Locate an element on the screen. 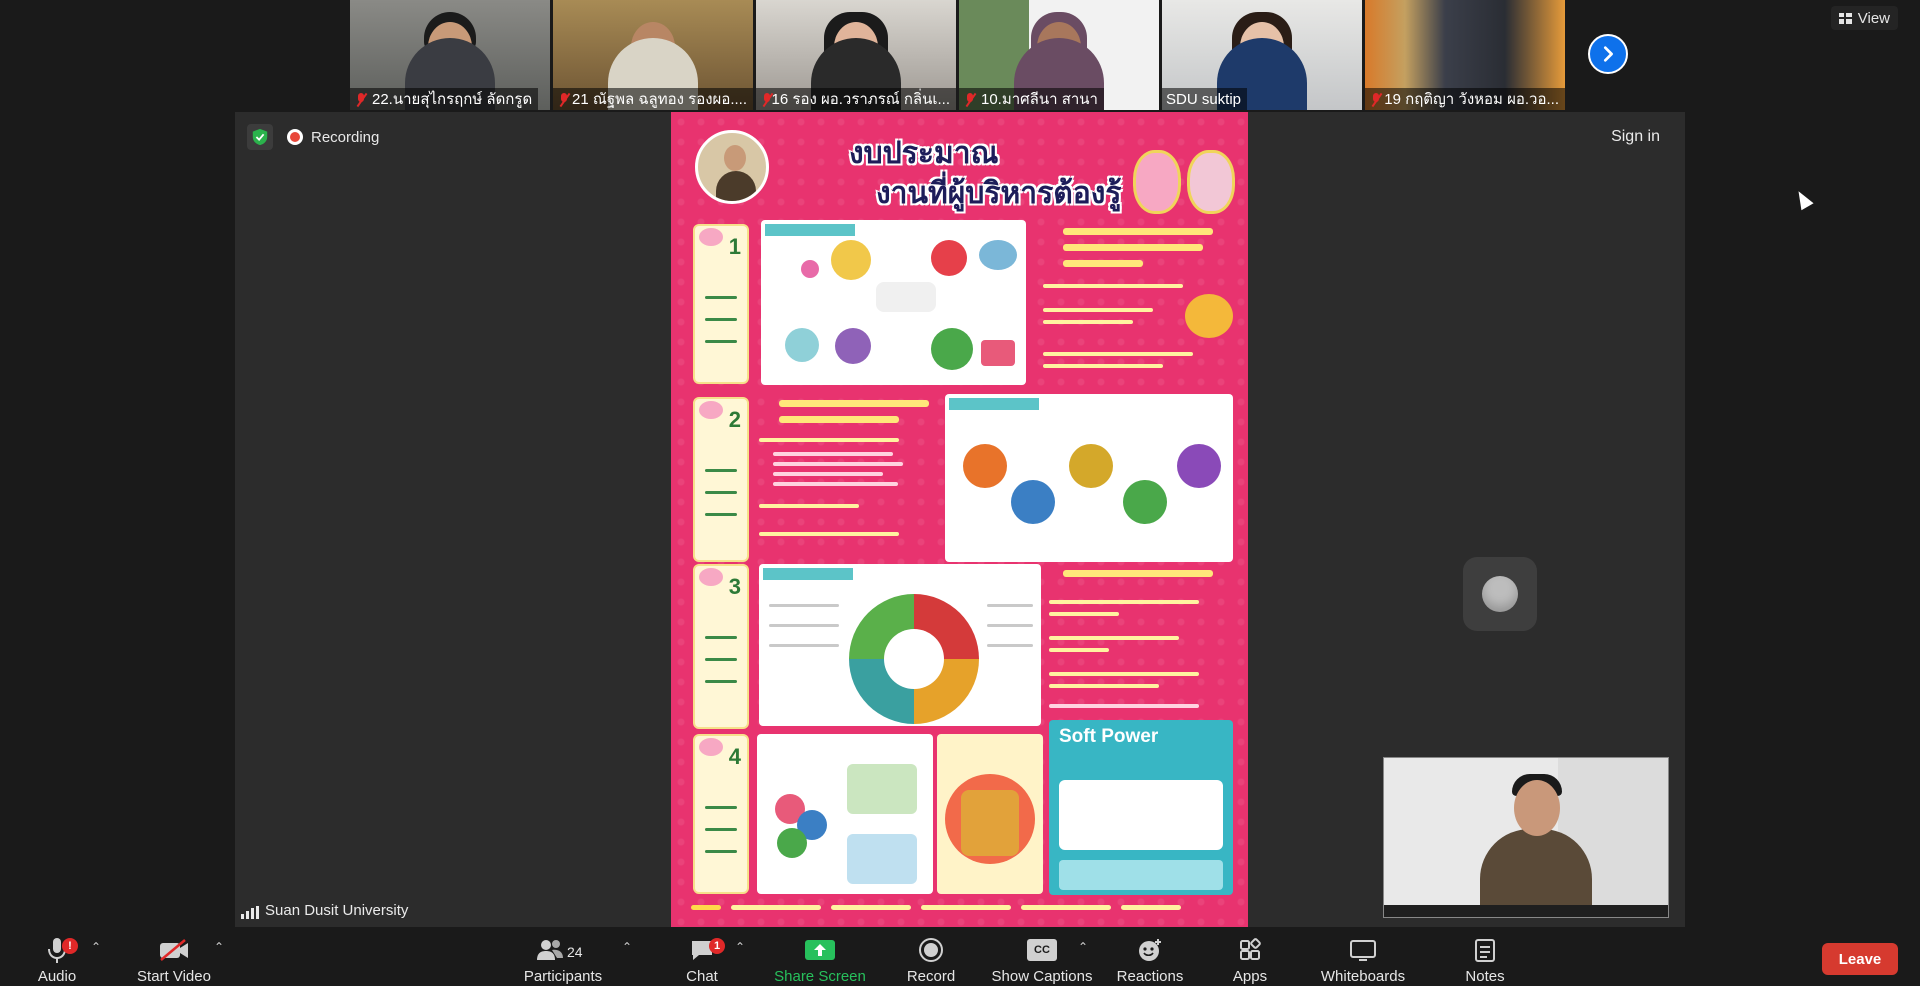 This screenshot has width=1920, height=986. poster-subtitle: งานที่ผู้บริหารต้องรู้ is located at coordinates (999, 193).